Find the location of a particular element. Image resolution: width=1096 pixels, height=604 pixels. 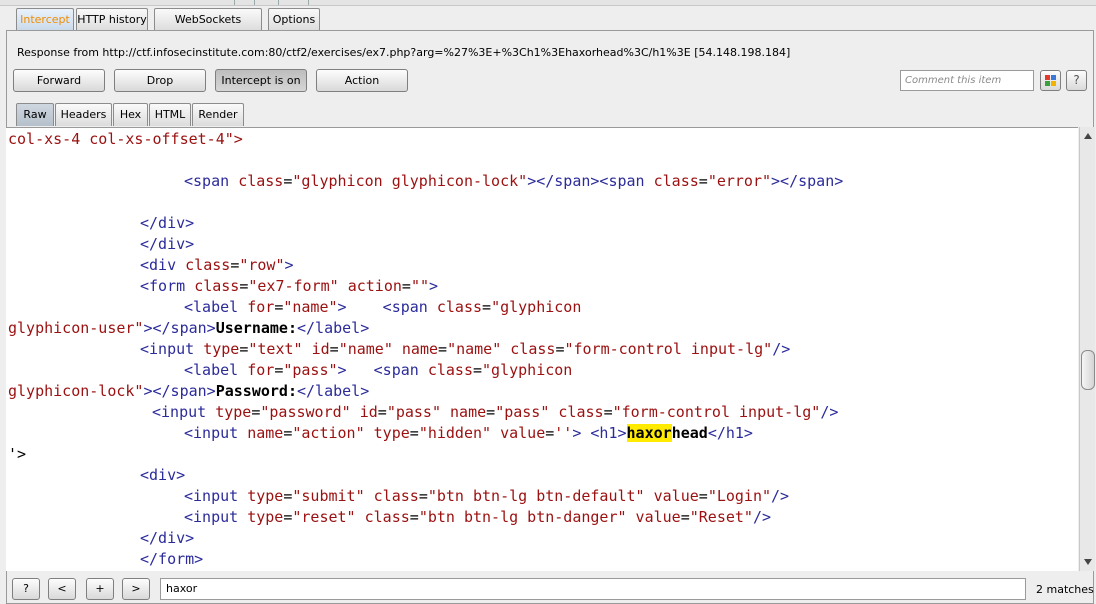

tab-headers: Headers is located at coordinates (83, 114).